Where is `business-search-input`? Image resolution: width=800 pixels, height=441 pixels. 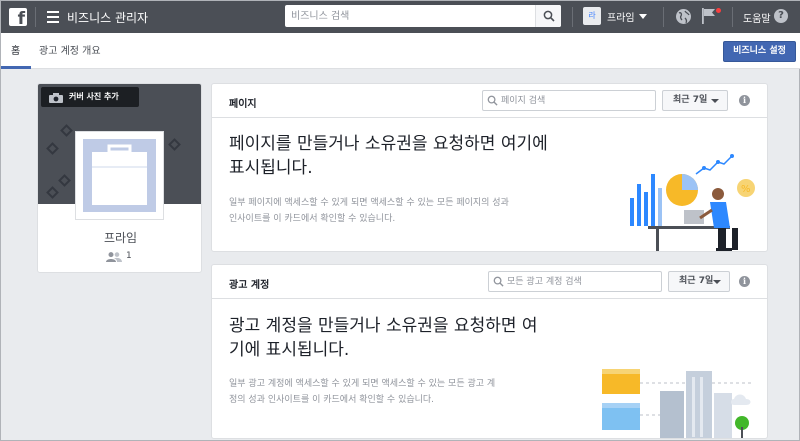
business-search-input is located at coordinates (409, 16).